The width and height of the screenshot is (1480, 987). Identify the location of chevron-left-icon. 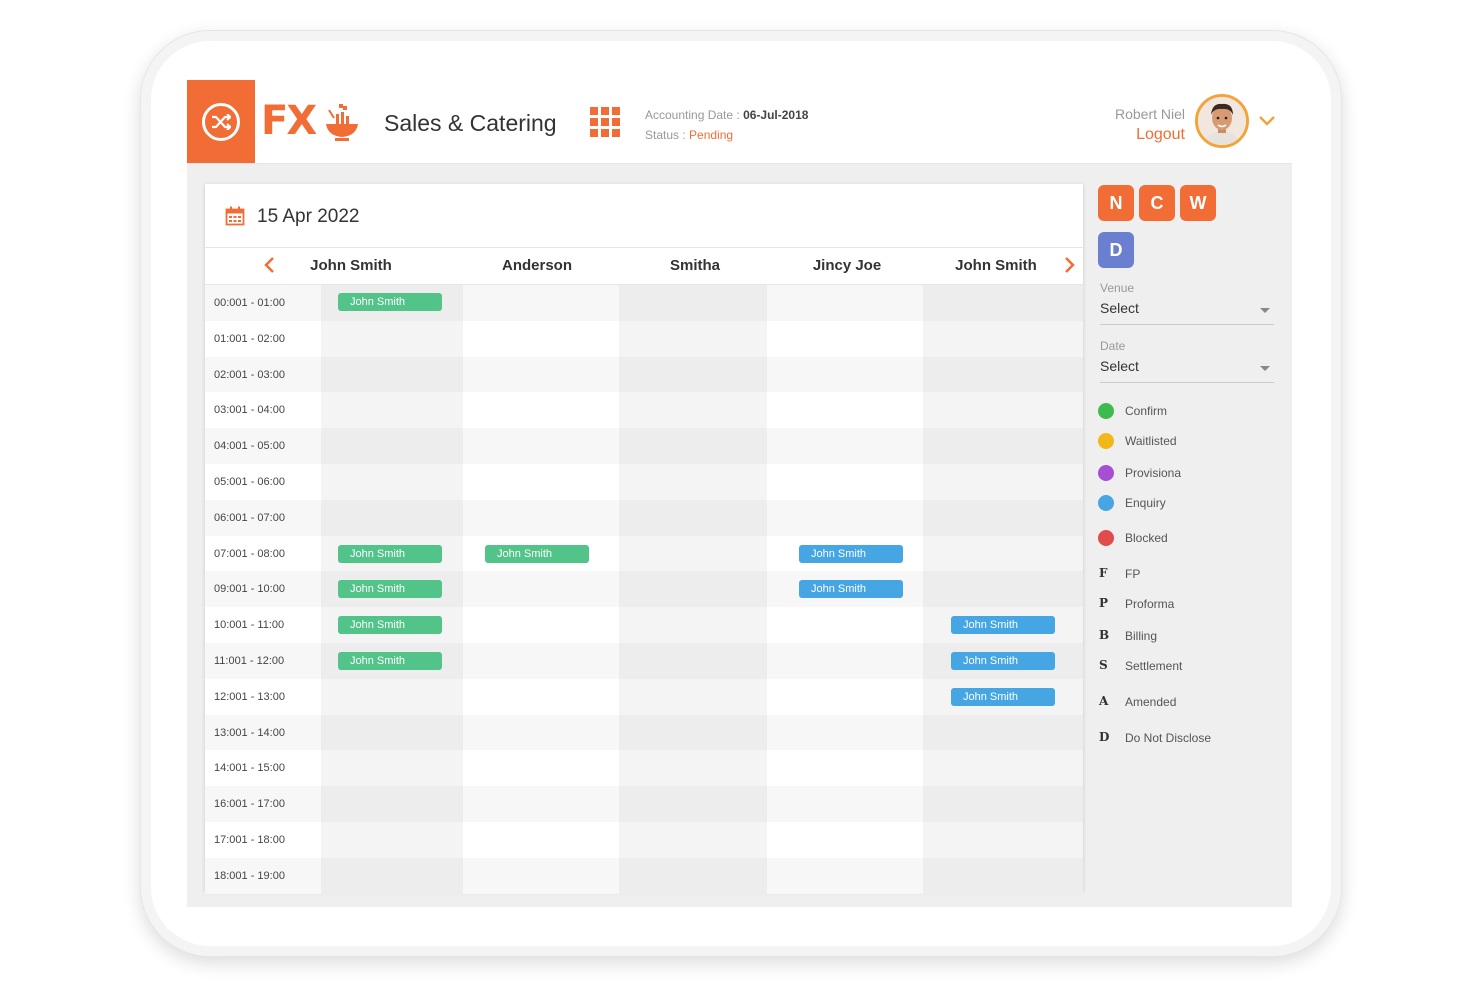
(270, 265).